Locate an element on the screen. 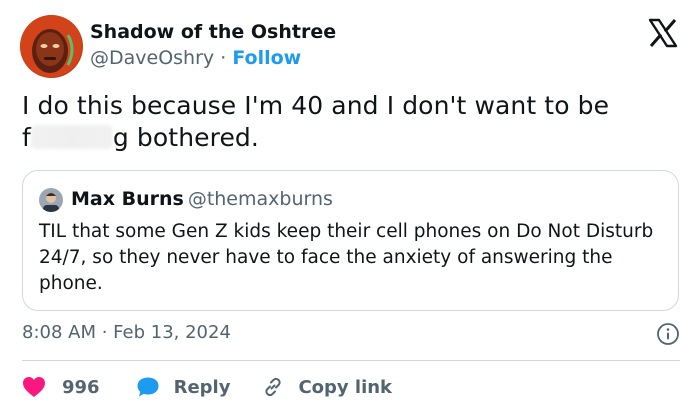  speech-bubble-icon is located at coordinates (148, 387).